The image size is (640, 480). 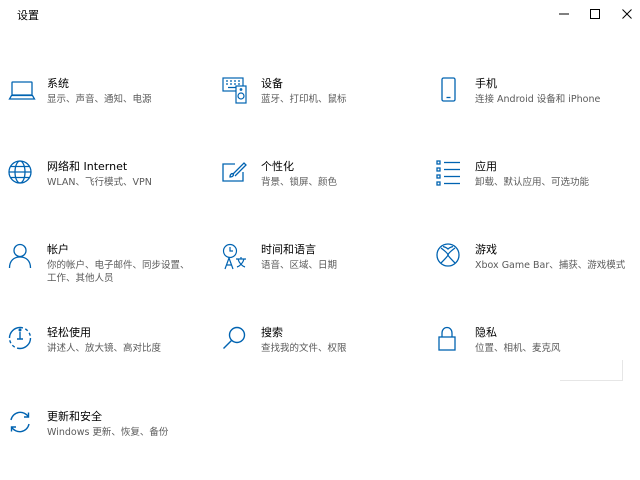 I want to click on tile-apps: 应用 卸载、默认应用、可选功能, so click(x=531, y=184).